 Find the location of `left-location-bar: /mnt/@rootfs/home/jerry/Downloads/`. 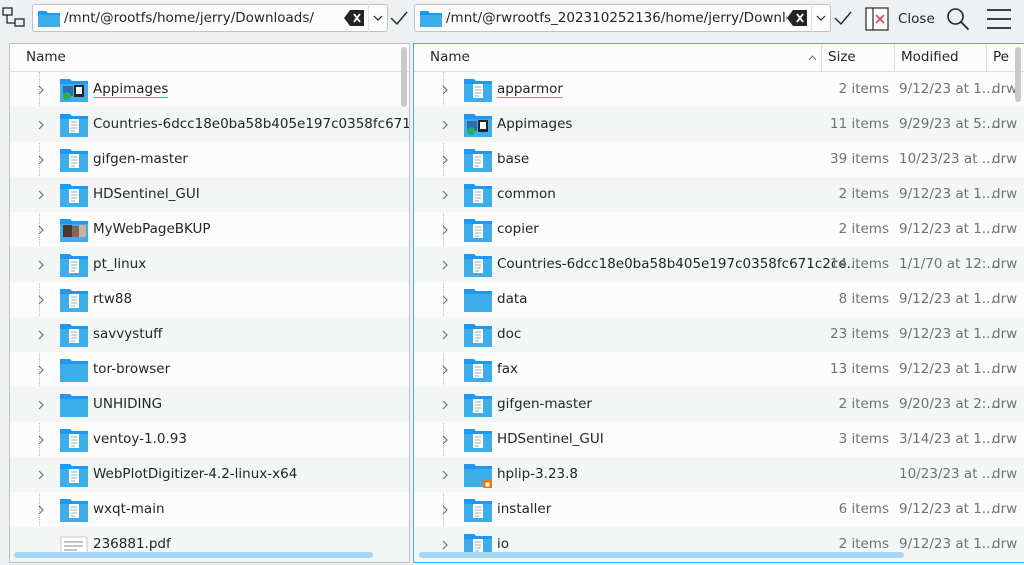

left-location-bar: /mnt/@rootfs/home/jerry/Downloads/ is located at coordinates (210, 18).